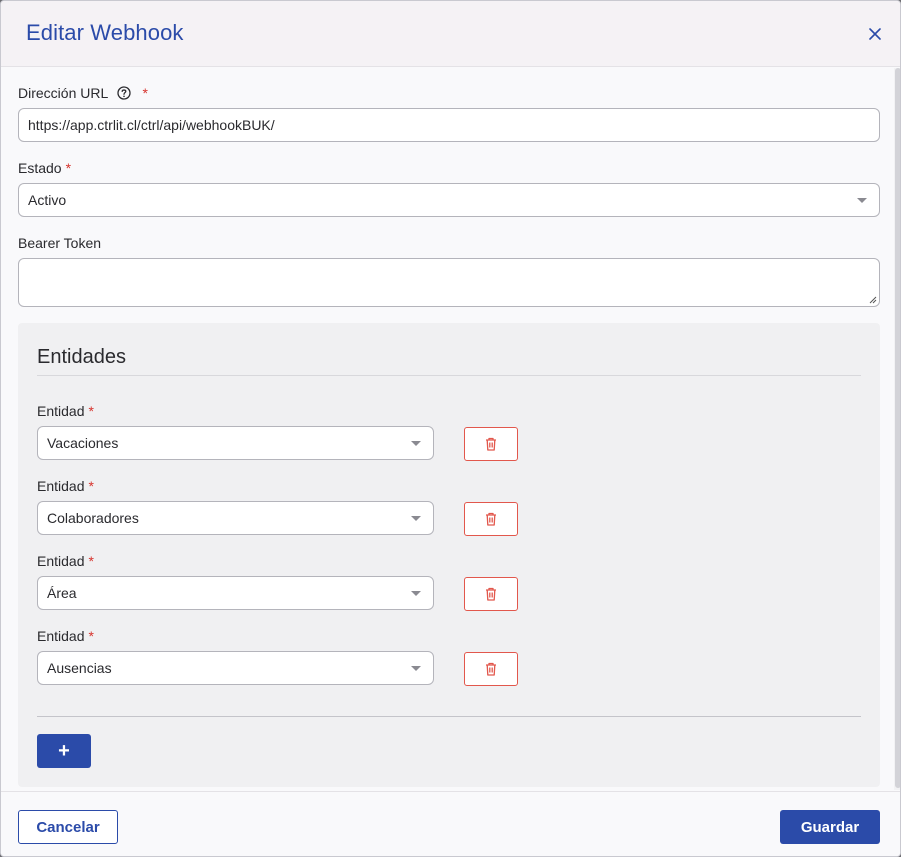  Describe the element at coordinates (235, 443) in the screenshot. I see `entity-select: Vacaciones` at that location.